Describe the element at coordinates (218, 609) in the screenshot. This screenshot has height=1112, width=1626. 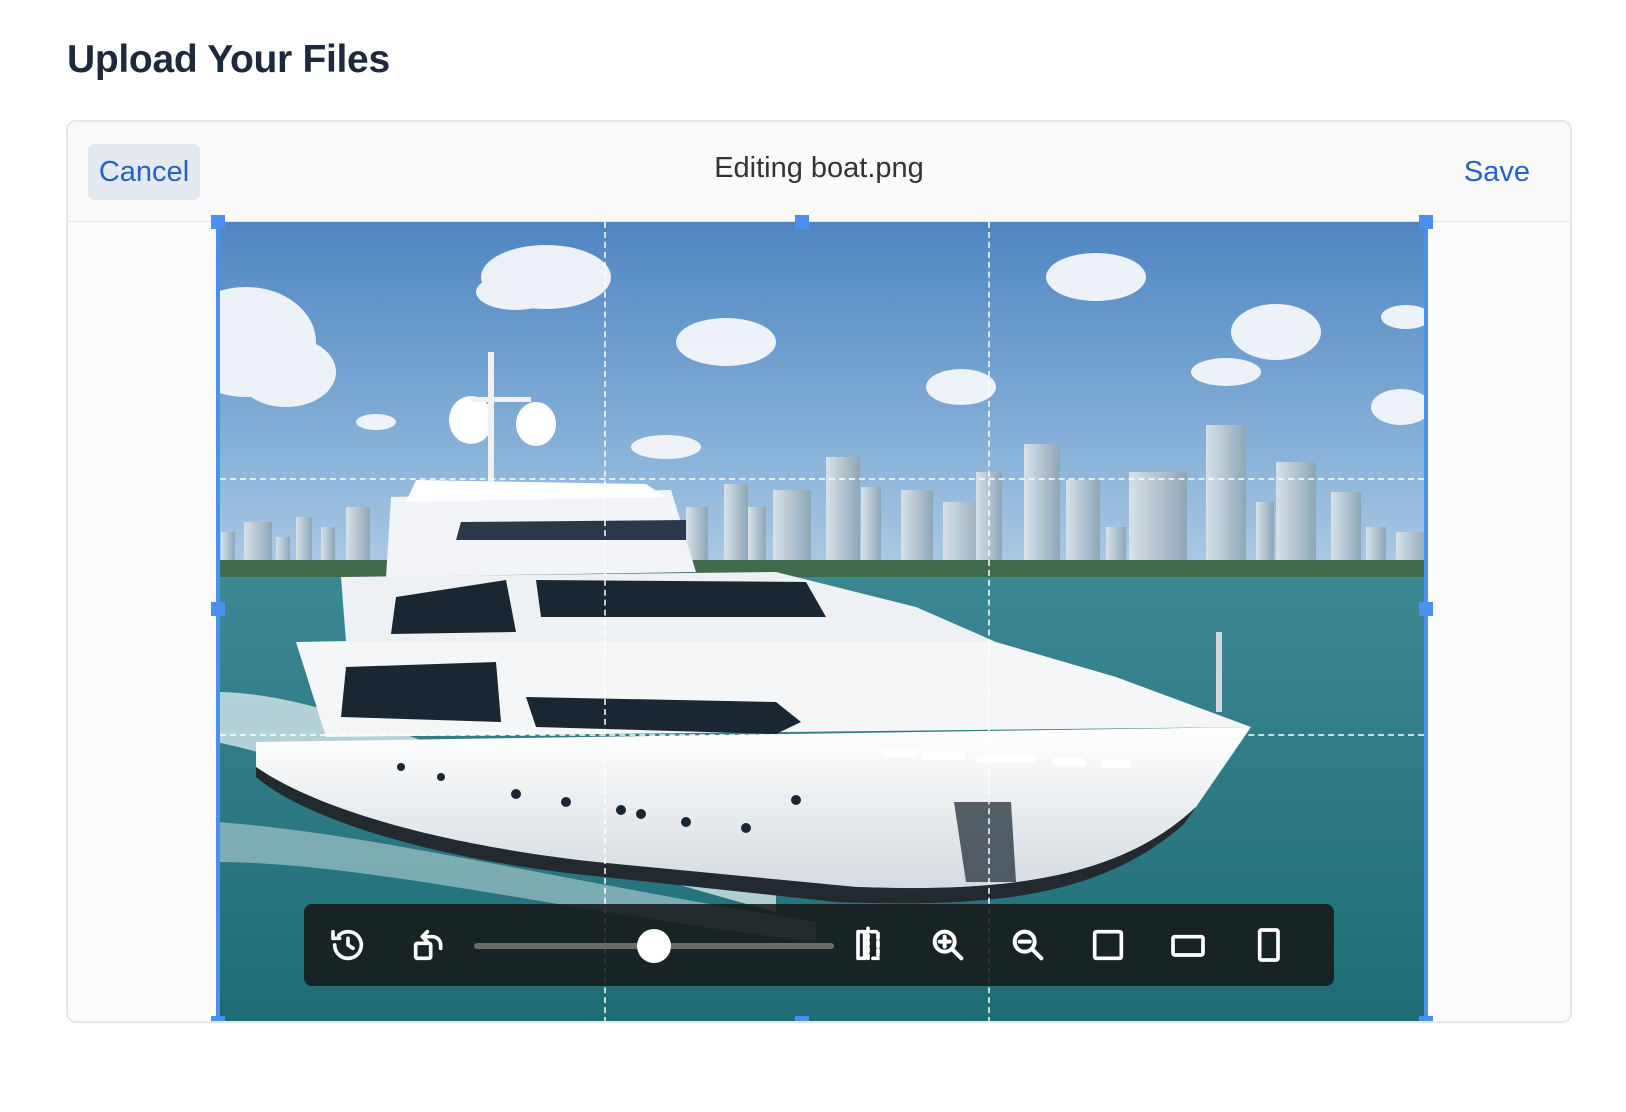
I see `crop-handle-left` at that location.